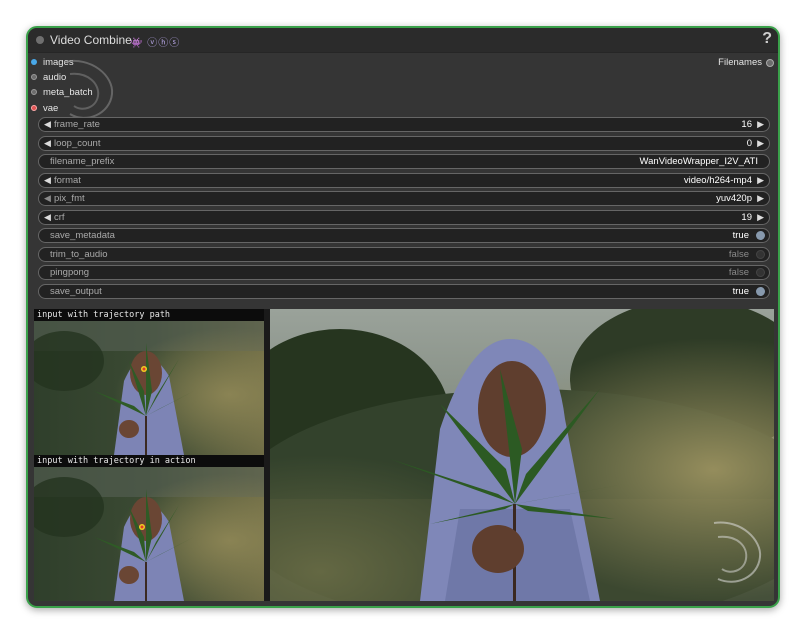 This screenshot has width=809, height=637. Describe the element at coordinates (770, 62) in the screenshot. I see `output-dot-icon` at that location.